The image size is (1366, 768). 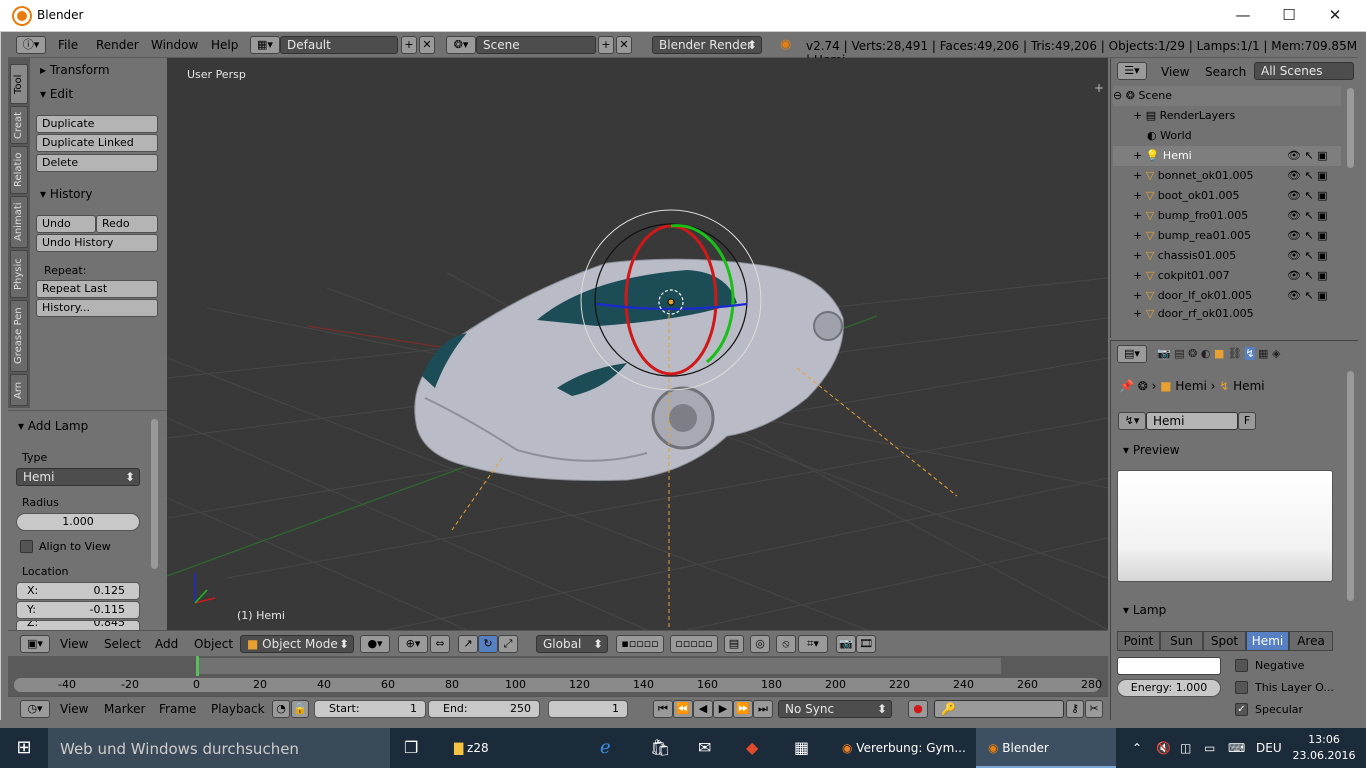 I want to click on search-box: Web und Windows durchsuchen, so click(x=219, y=748).